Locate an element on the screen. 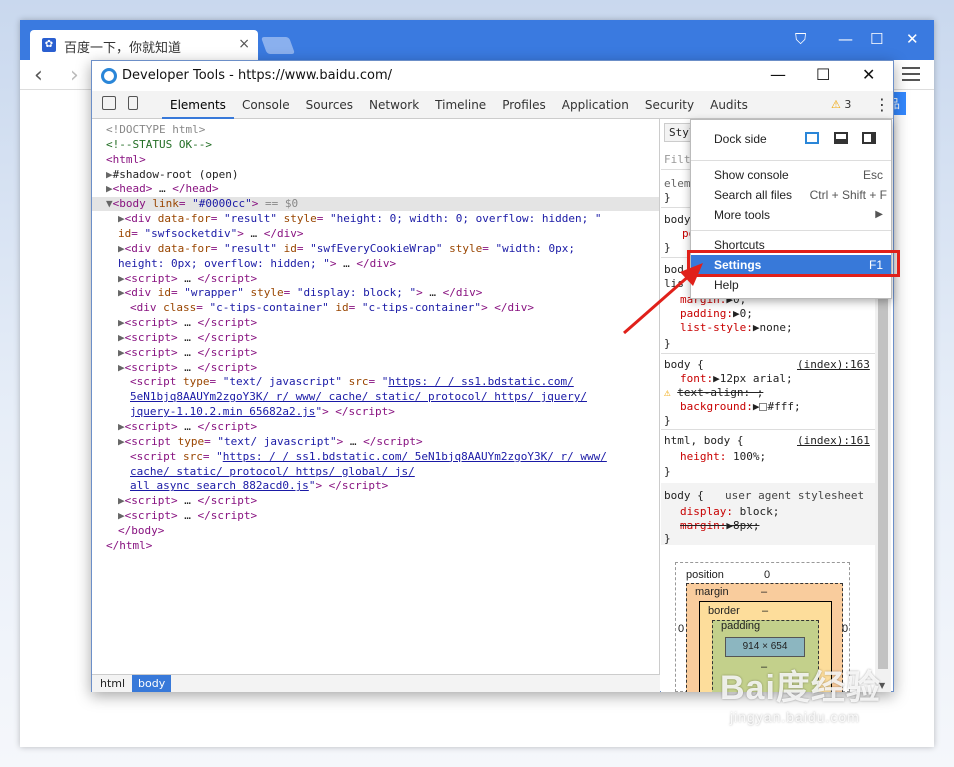 The image size is (954, 767). style-declaration: list-style:▶none; is located at coordinates (736, 327).